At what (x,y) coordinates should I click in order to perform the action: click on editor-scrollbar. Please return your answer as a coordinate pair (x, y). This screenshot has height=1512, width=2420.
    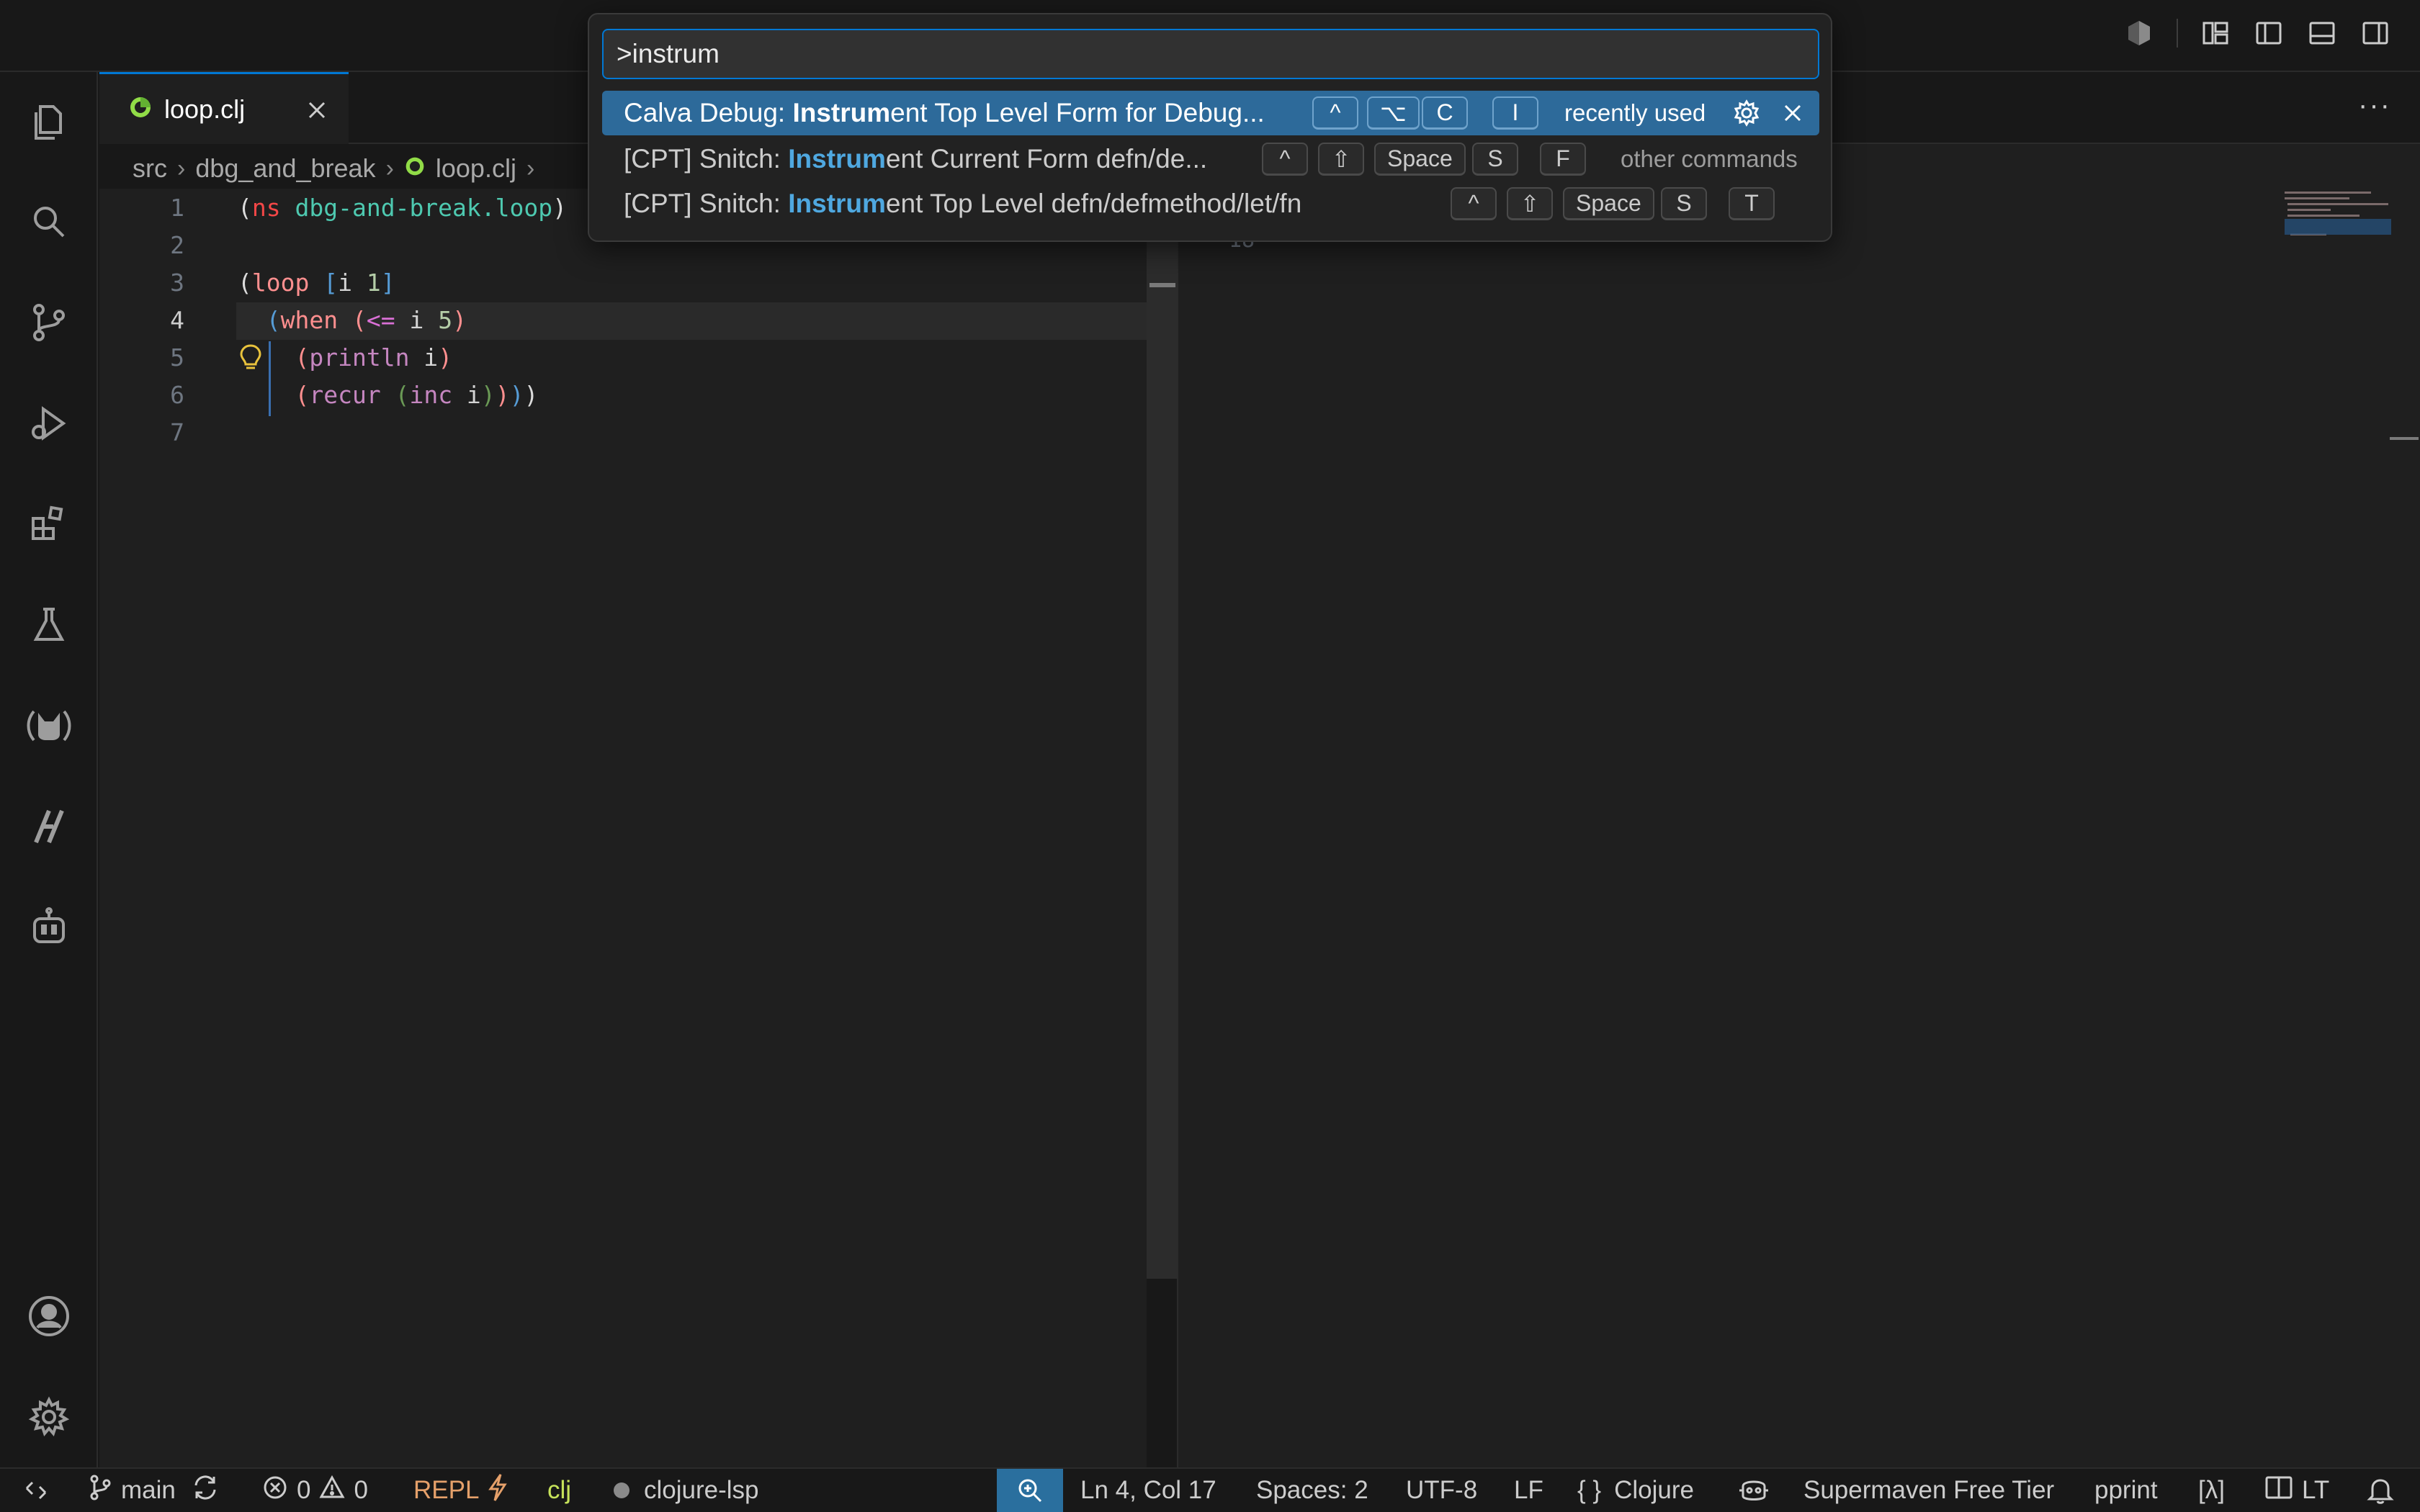
    Looking at the image, I should click on (1162, 734).